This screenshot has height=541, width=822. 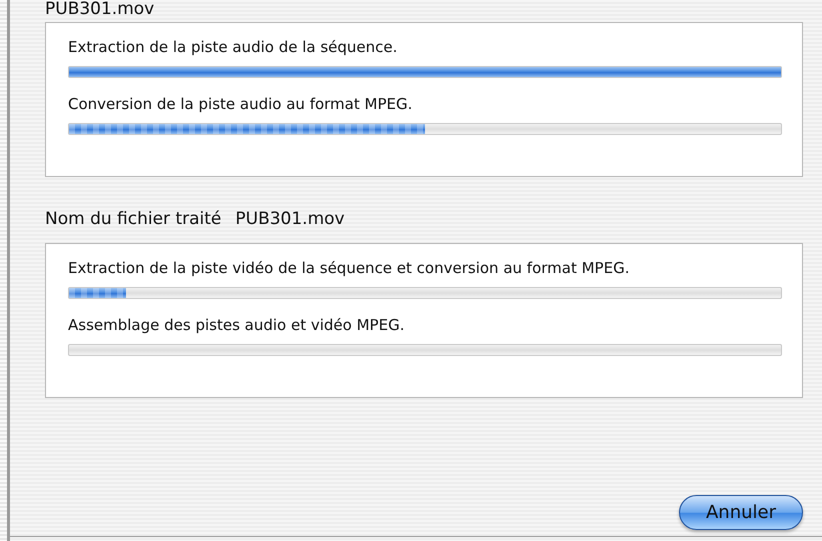 I want to click on task-label: Conversion de la piste audio au format MPEG., so click(x=240, y=104).